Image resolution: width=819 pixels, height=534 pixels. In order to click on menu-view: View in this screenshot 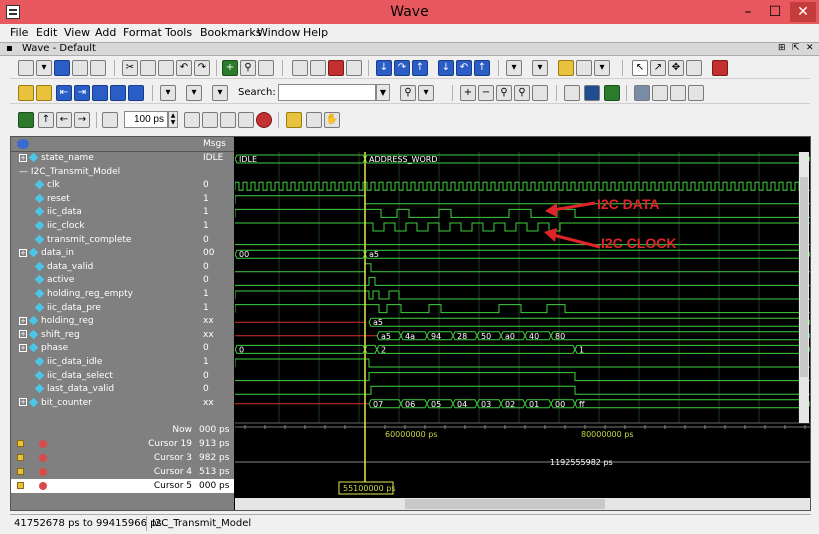, I will do `click(77, 32)`.